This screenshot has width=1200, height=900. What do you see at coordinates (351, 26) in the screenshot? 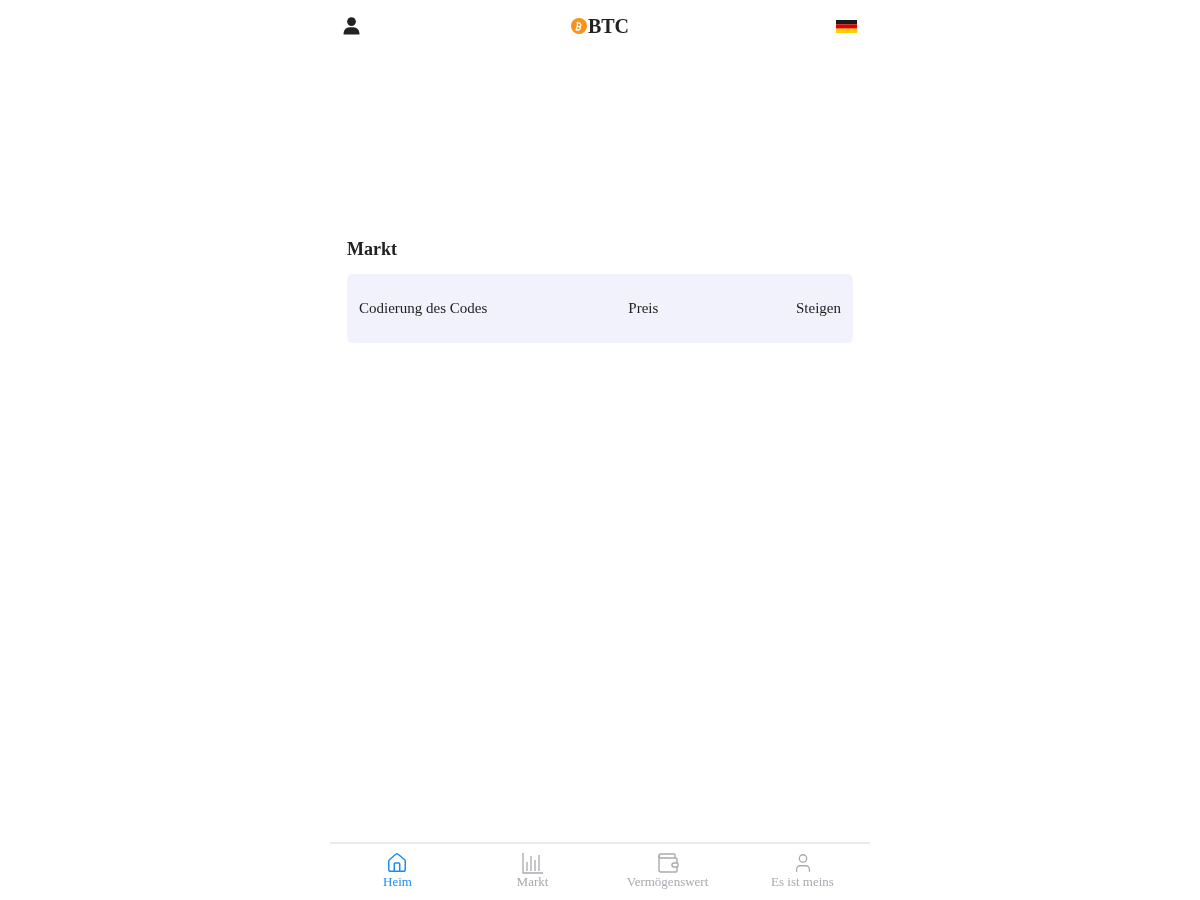
I see `user-icon` at bounding box center [351, 26].